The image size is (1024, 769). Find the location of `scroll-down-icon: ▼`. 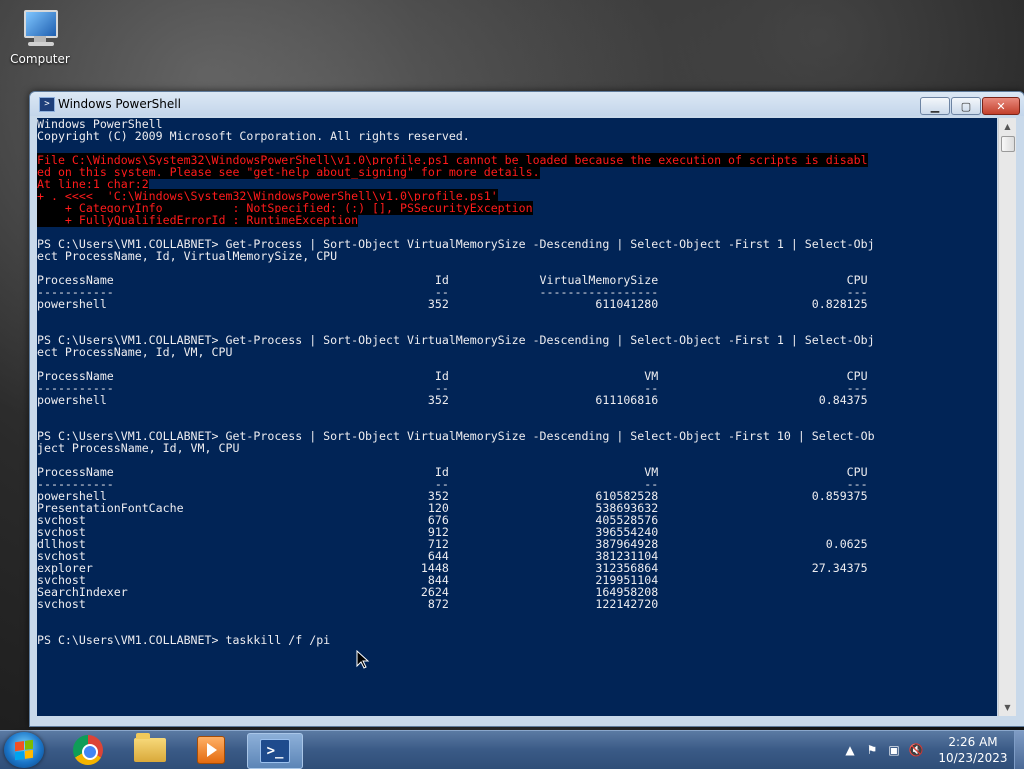

scroll-down-icon: ▼ is located at coordinates (1007, 707).